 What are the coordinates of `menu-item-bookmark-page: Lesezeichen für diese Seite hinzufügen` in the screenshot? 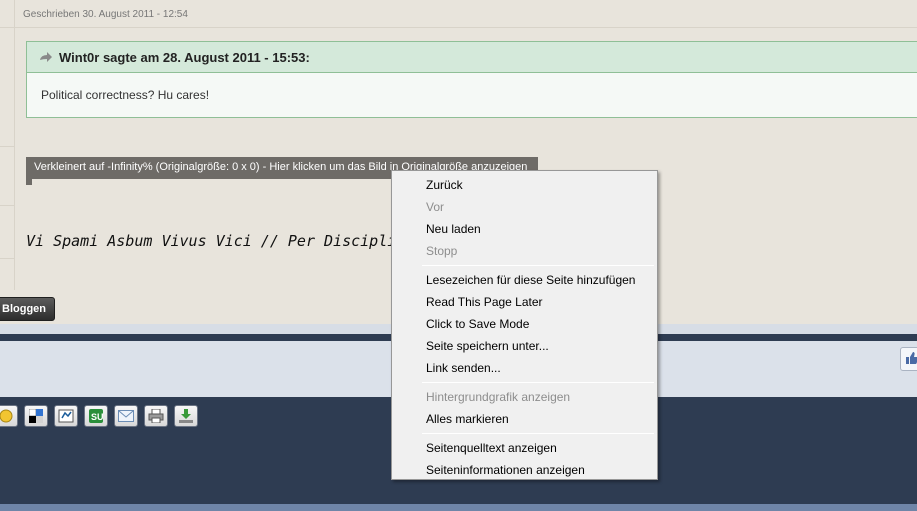 It's located at (524, 280).